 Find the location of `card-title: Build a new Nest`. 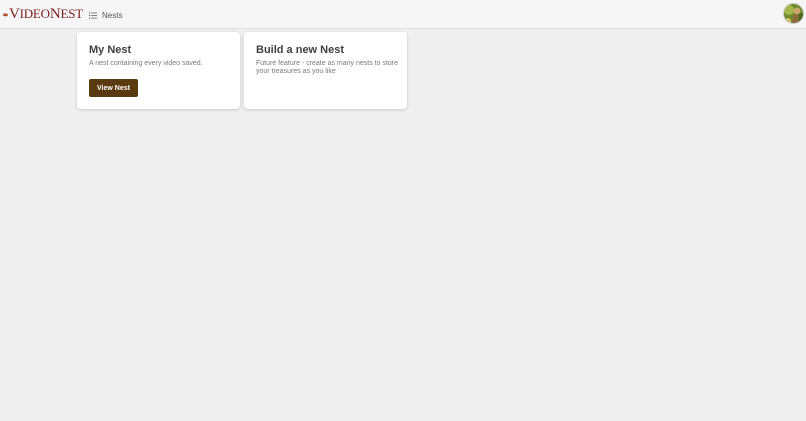

card-title: Build a new Nest is located at coordinates (300, 50).